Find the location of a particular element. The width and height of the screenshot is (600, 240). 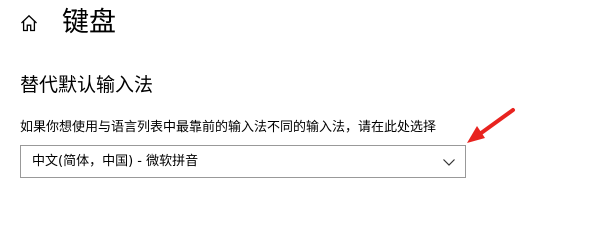

red-arrow-icon is located at coordinates (491, 125).